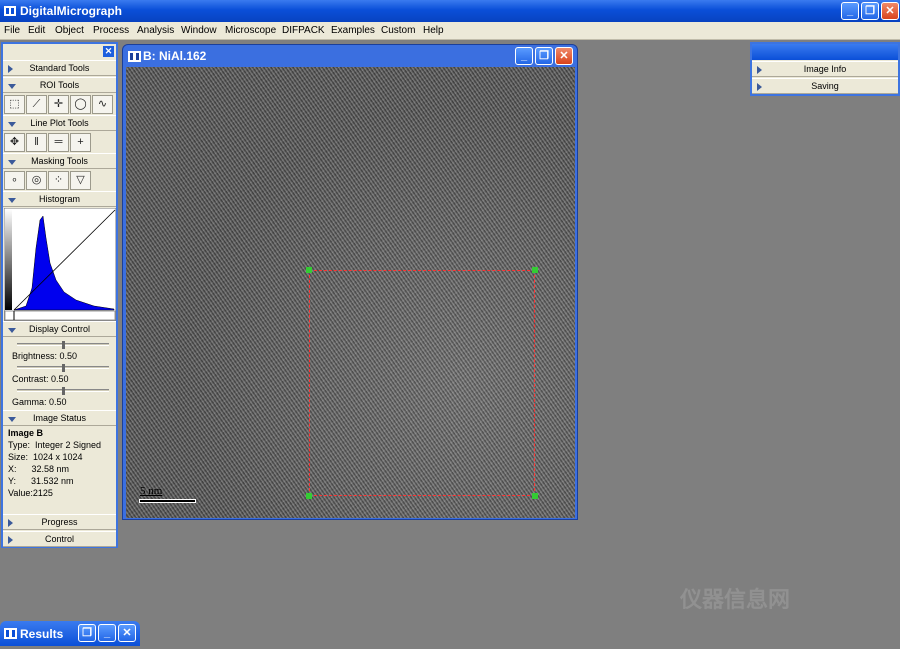 The image size is (900, 649). What do you see at coordinates (450, 11) in the screenshot?
I see `app-titlebar: DigitalMicrograph _ ❐ ✕` at bounding box center [450, 11].